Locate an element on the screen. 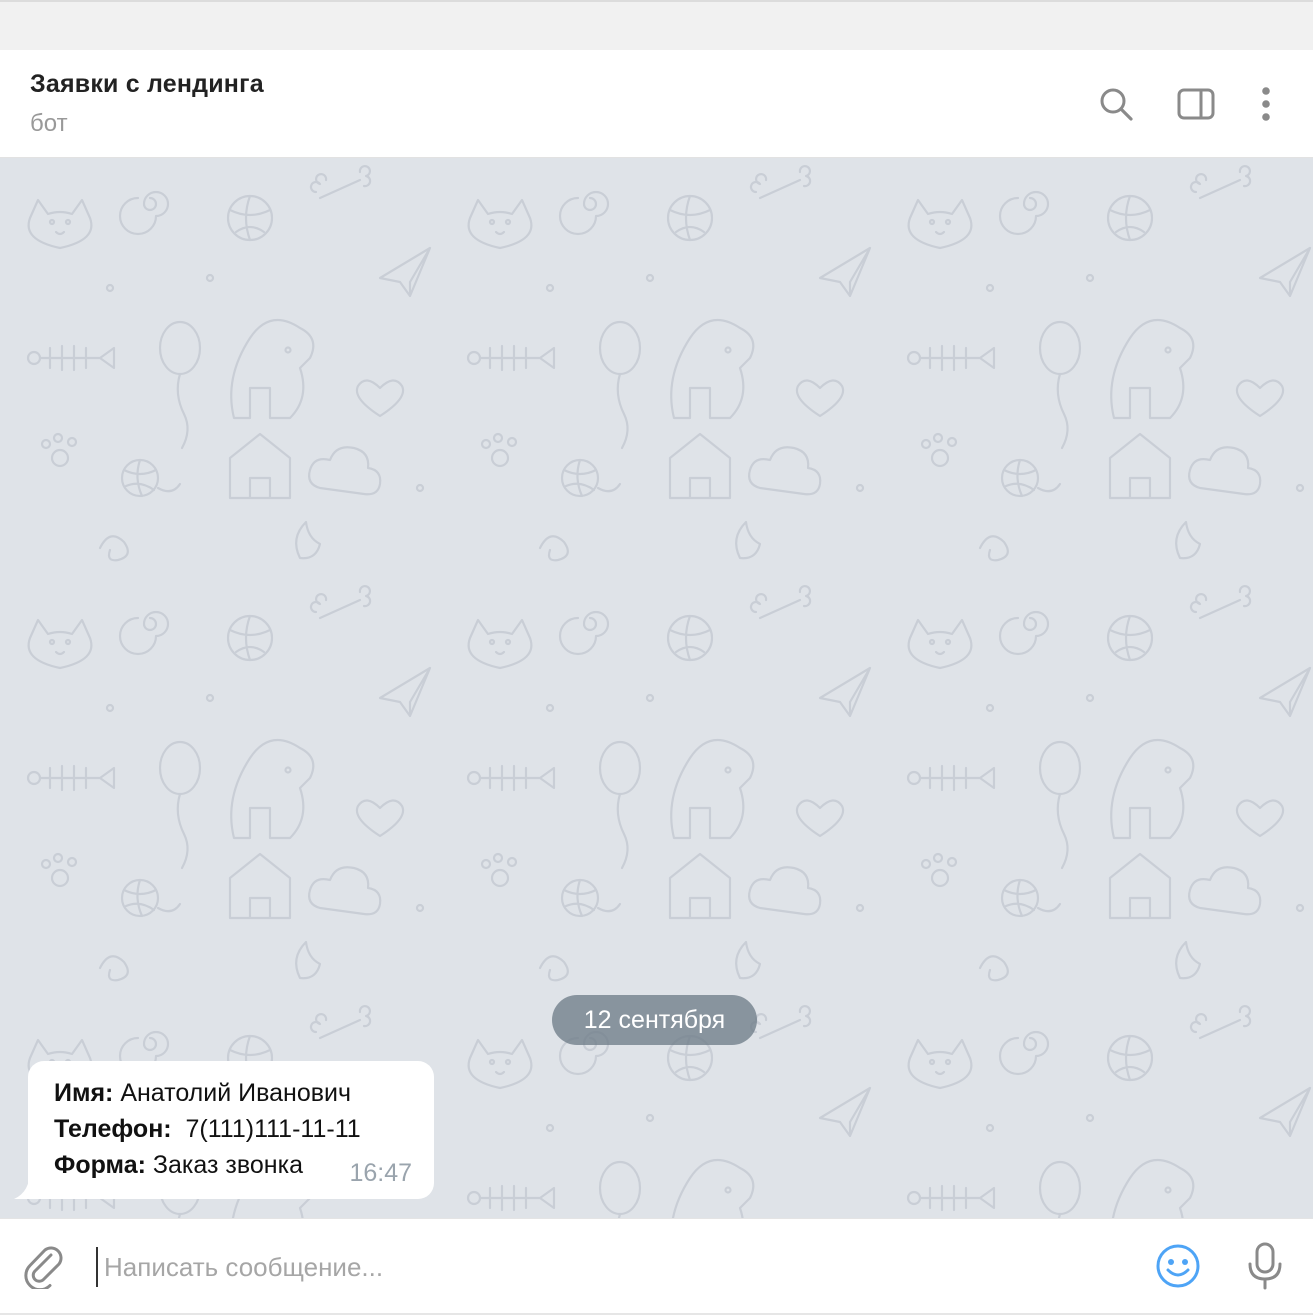  message-line-phone: Телефон: 7(111)111-11-11 is located at coordinates (231, 1129).